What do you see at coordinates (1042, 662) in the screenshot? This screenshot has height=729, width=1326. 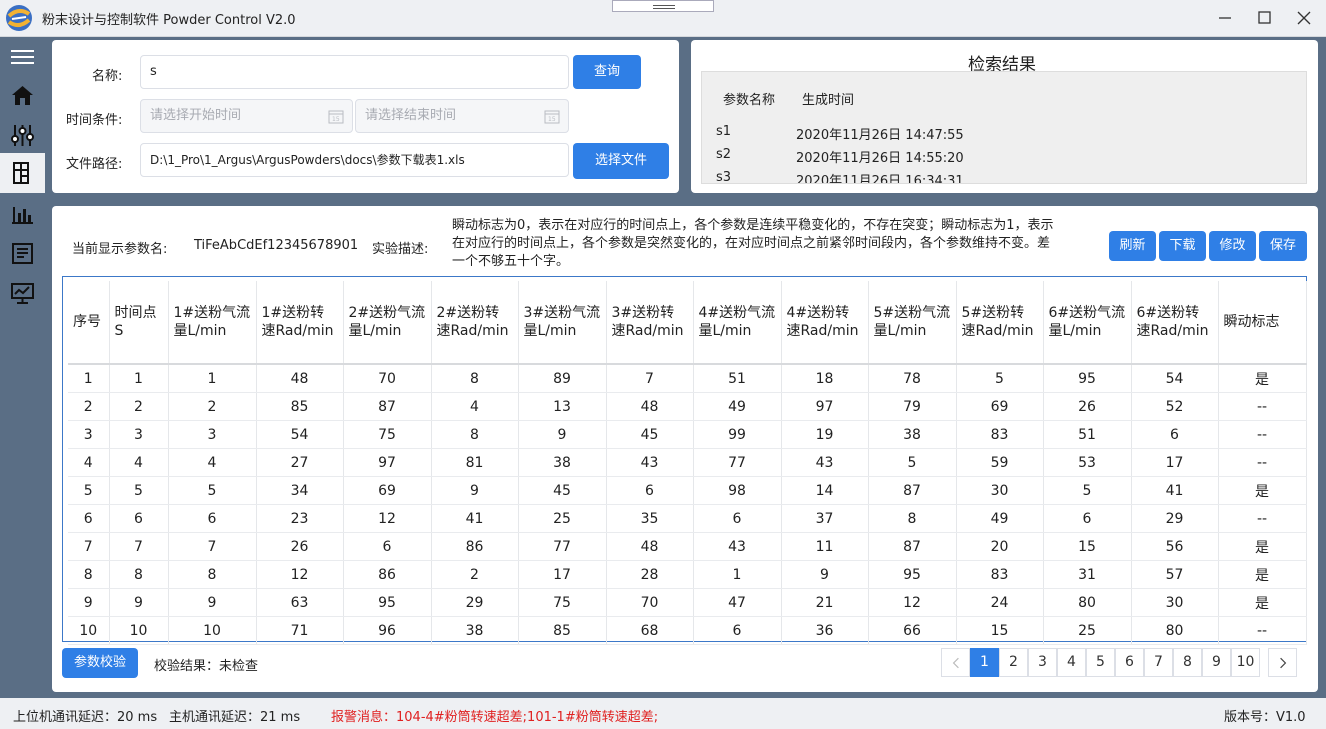 I see `page-button: 3` at bounding box center [1042, 662].